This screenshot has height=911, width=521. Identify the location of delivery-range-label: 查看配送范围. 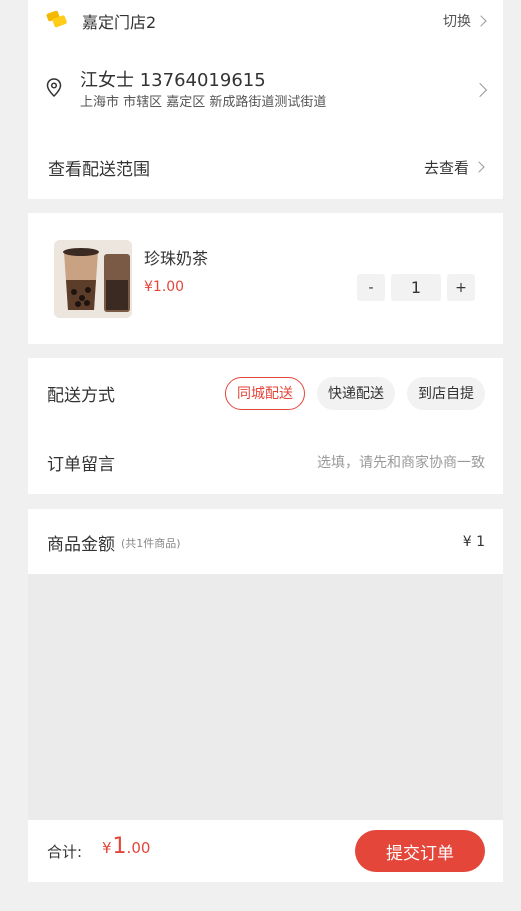
(99, 169).